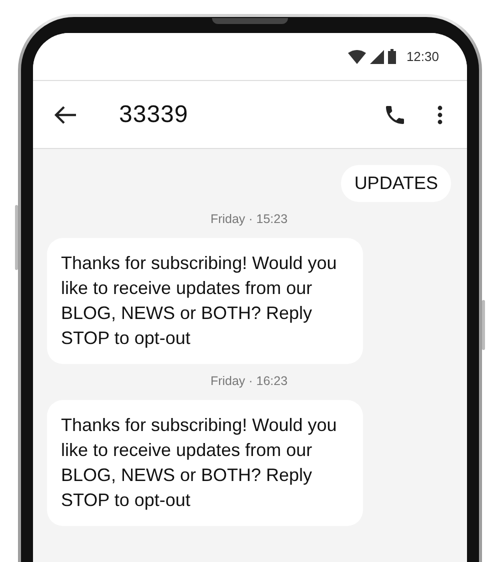 Image resolution: width=500 pixels, height=562 pixels. I want to click on message-timestamp: Friday · 16:23, so click(249, 381).